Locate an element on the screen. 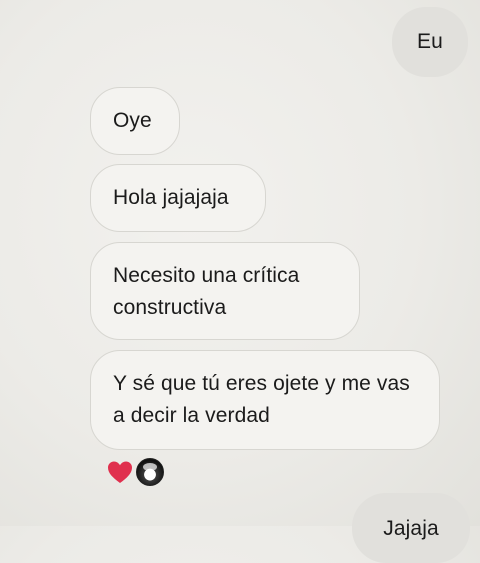  received-message-bubble: Necesito una crítica constructiva is located at coordinates (225, 291).